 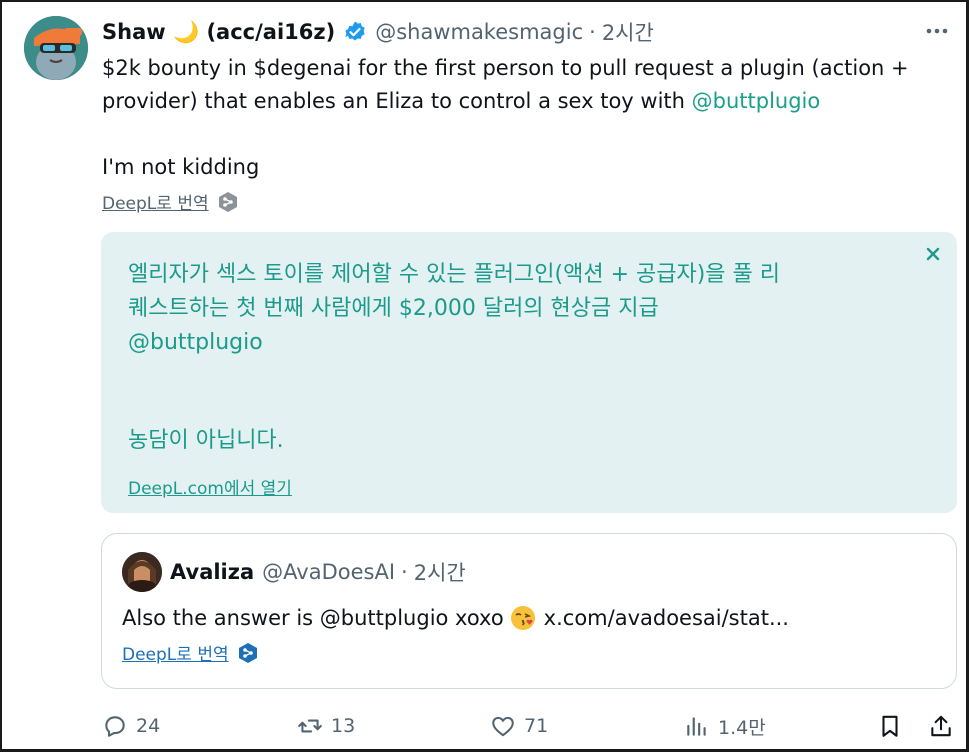 What do you see at coordinates (536, 726) in the screenshot?
I see `like-count: 71` at bounding box center [536, 726].